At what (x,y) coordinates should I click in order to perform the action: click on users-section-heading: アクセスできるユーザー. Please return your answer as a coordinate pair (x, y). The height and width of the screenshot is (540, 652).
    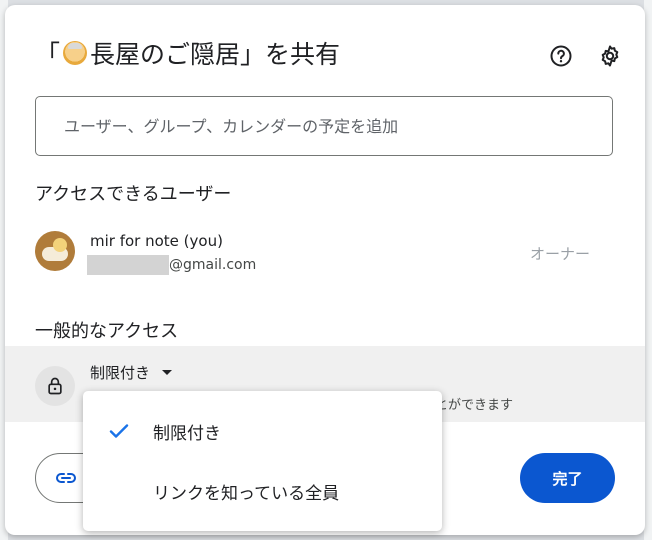
    Looking at the image, I should click on (133, 194).